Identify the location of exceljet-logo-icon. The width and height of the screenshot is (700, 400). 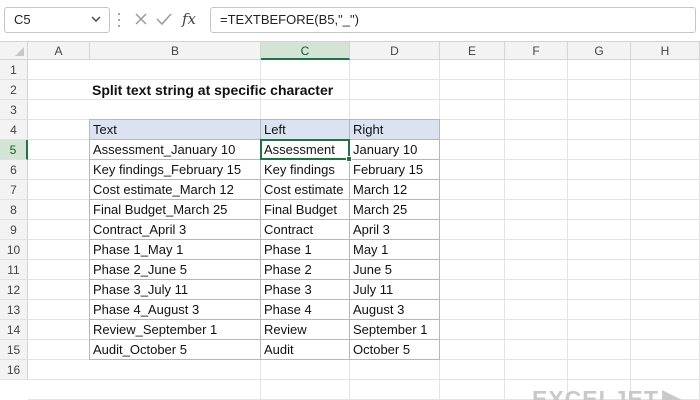
(672, 395).